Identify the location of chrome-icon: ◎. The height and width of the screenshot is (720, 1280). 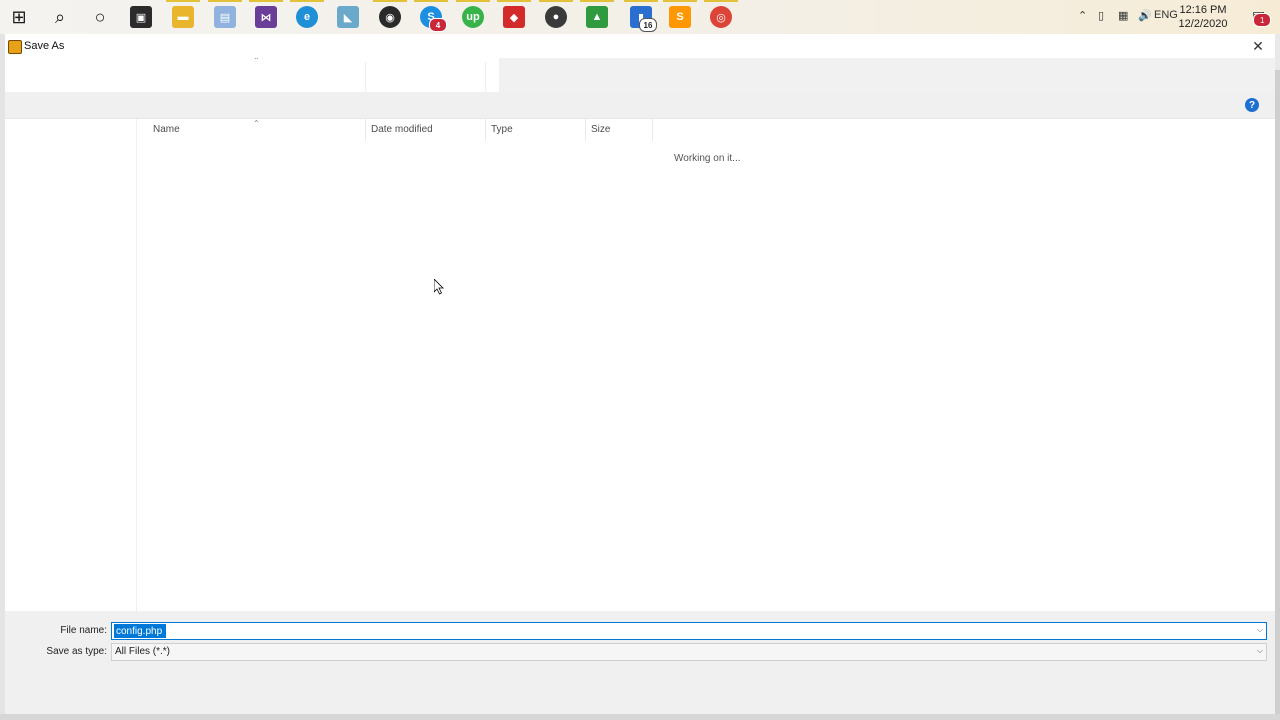
(721, 14).